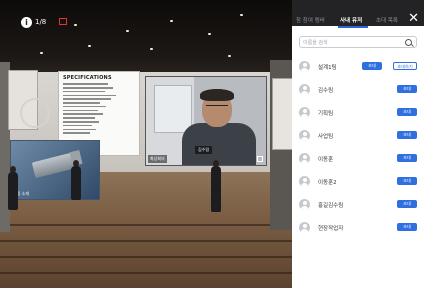 This screenshot has height=288, width=424. I want to click on list-item: 김수림 초대, so click(359, 91).